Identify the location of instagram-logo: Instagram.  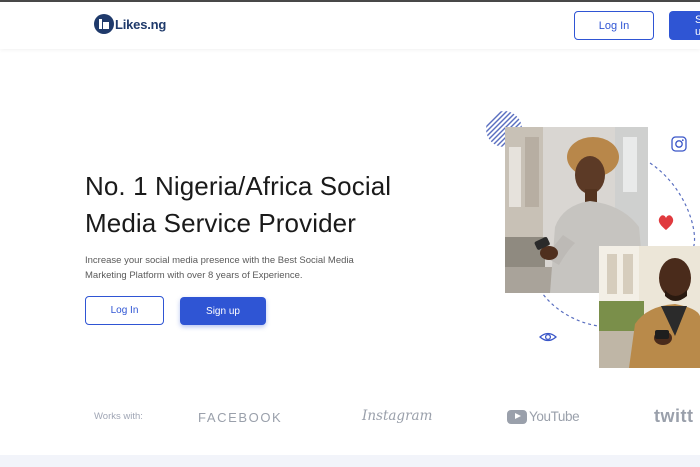
(397, 416).